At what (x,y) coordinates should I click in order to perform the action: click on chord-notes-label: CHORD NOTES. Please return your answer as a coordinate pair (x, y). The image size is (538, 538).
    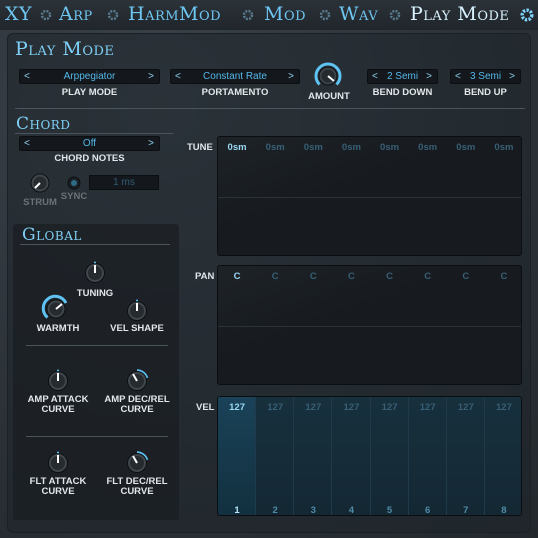
    Looking at the image, I should click on (89, 158).